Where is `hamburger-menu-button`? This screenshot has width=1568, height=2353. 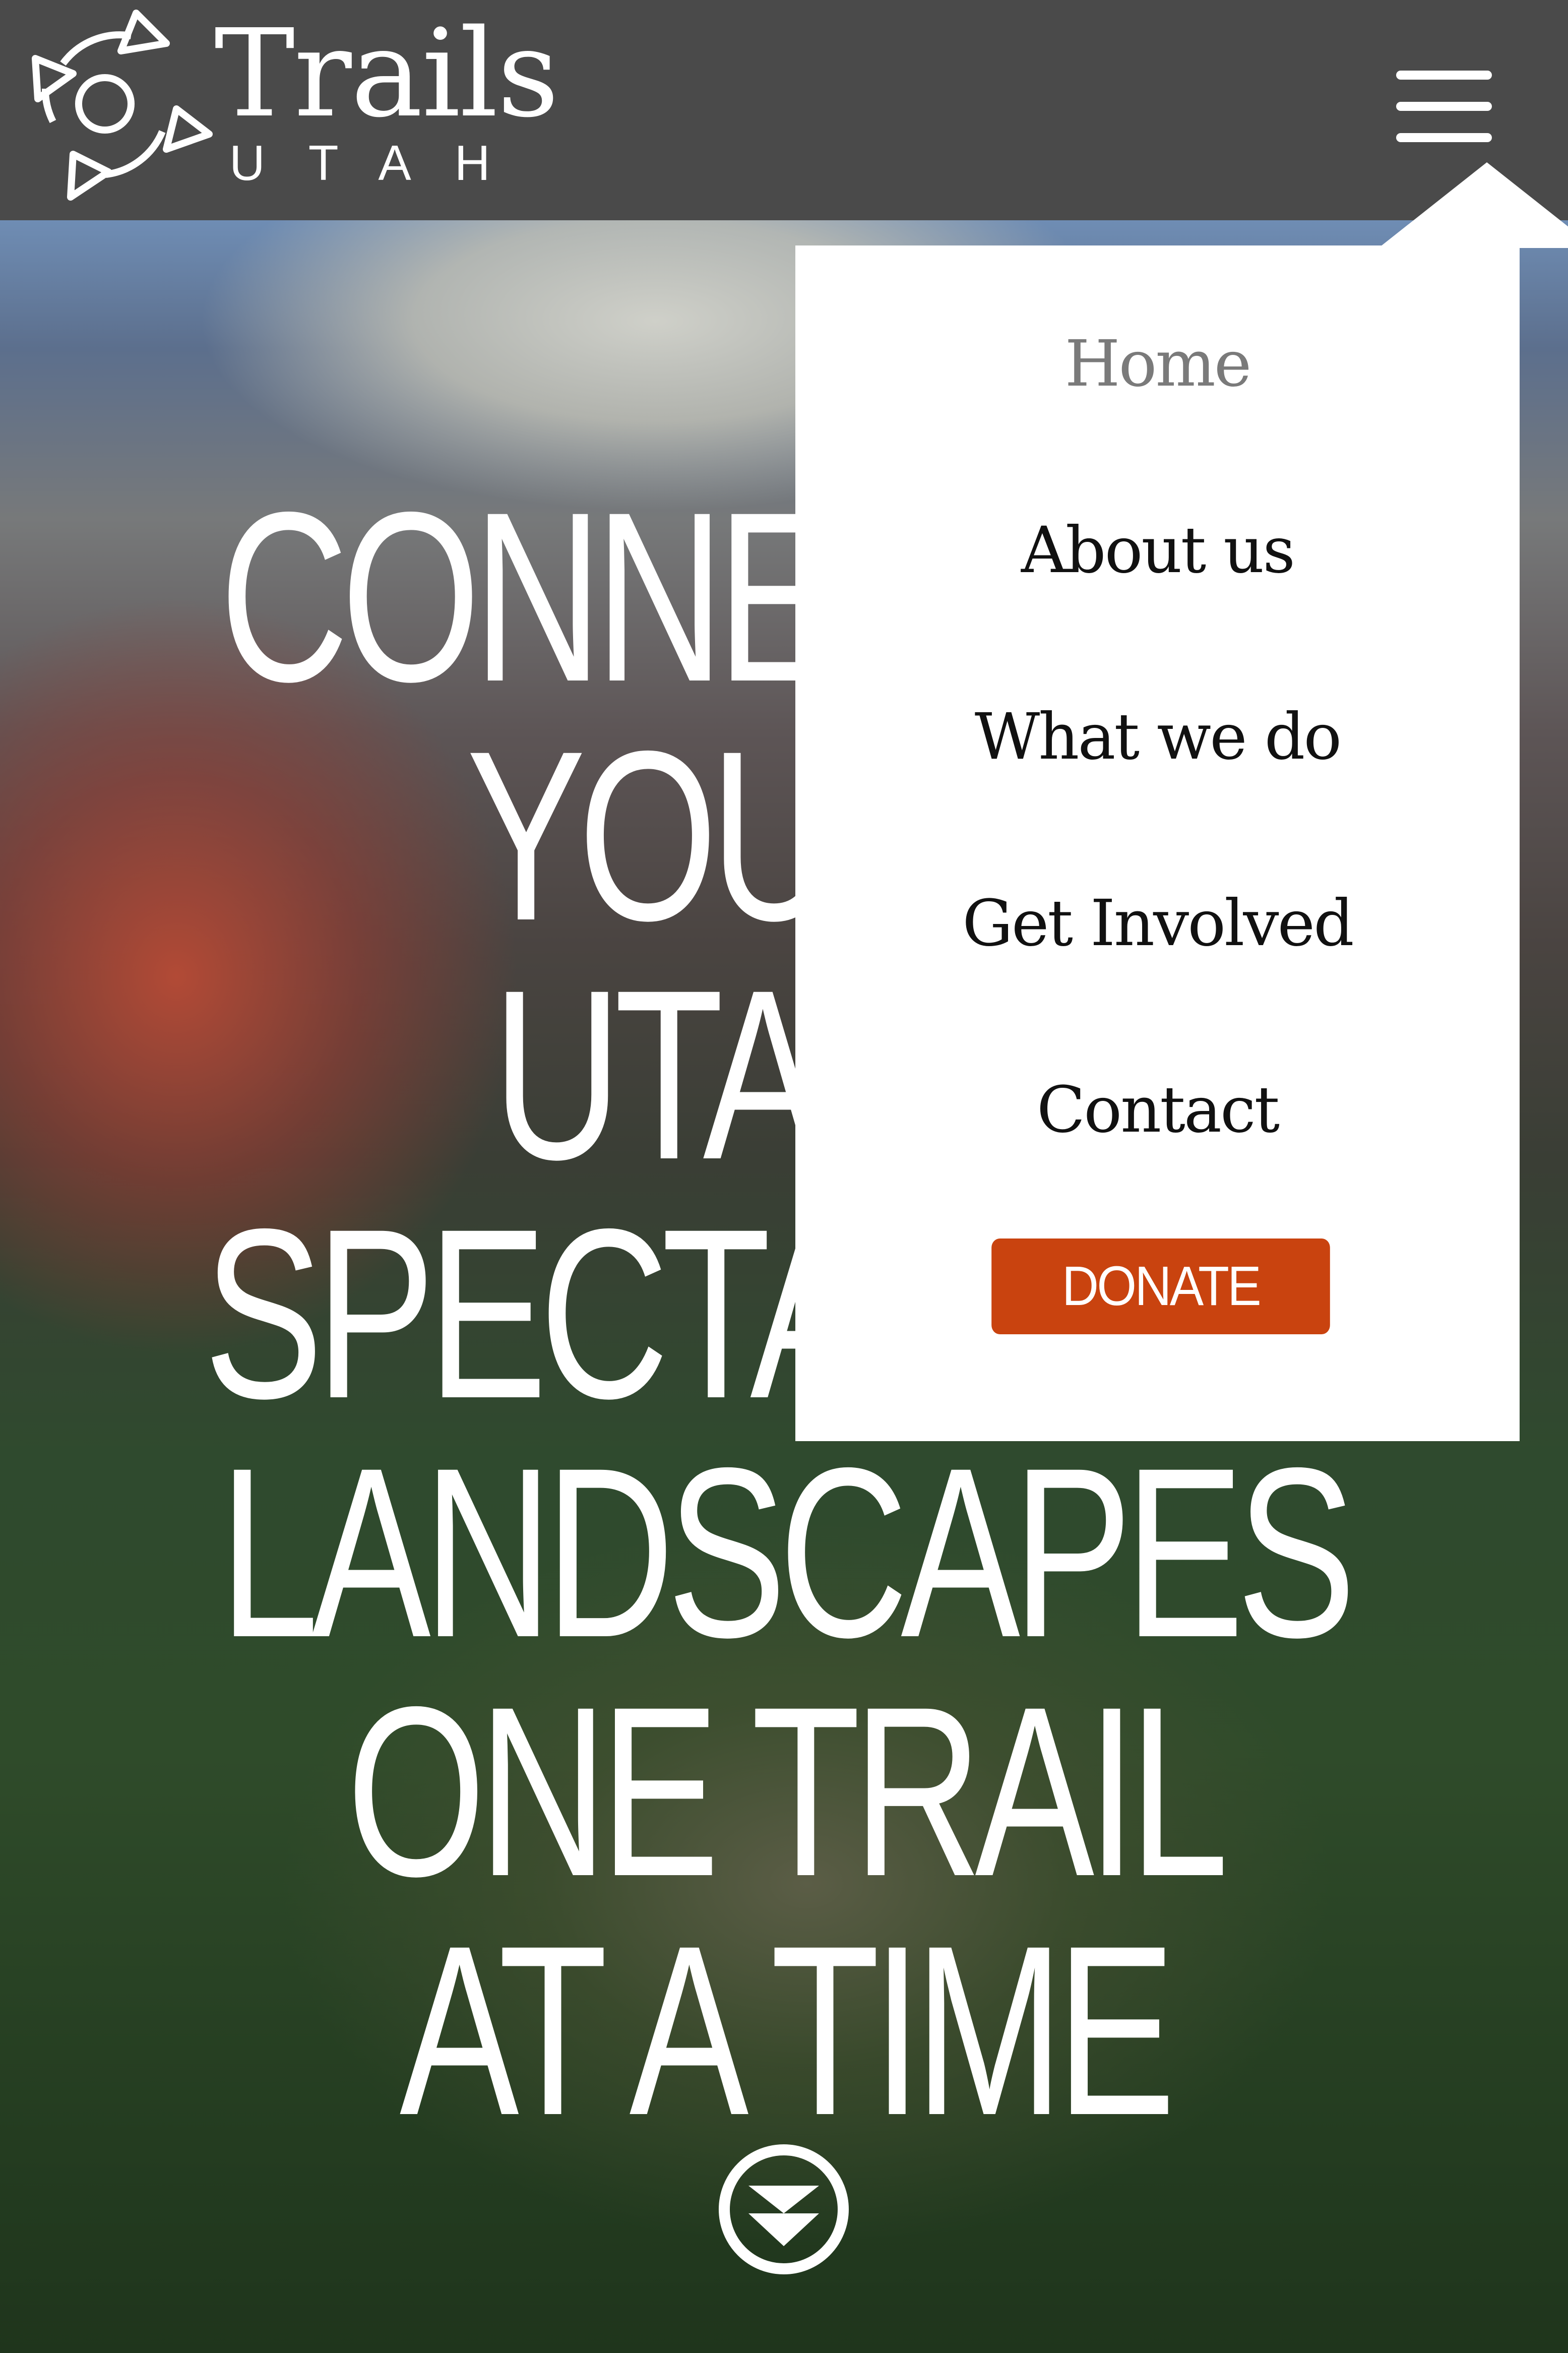
hamburger-menu-button is located at coordinates (1445, 108).